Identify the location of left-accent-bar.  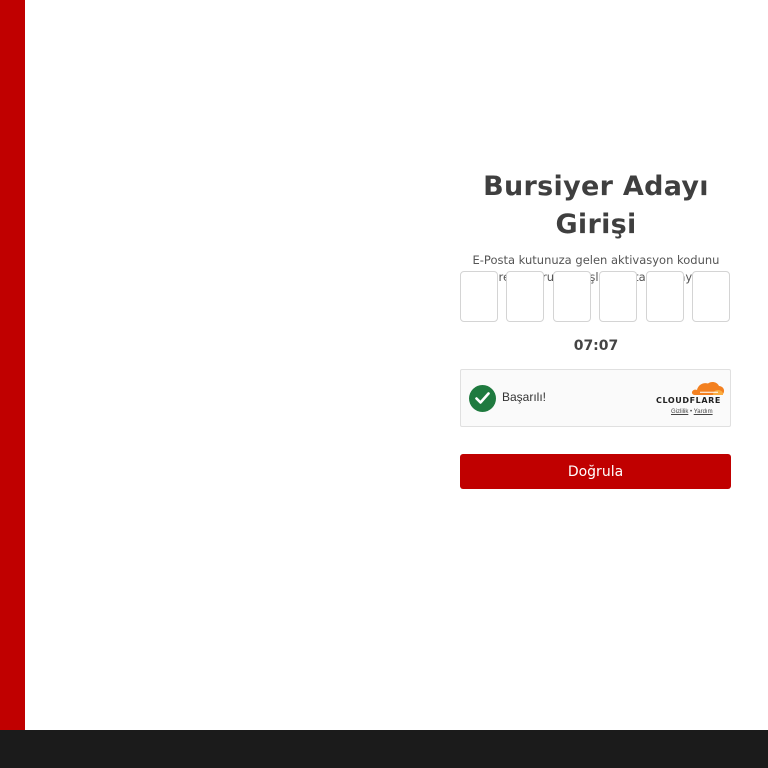
(12, 365).